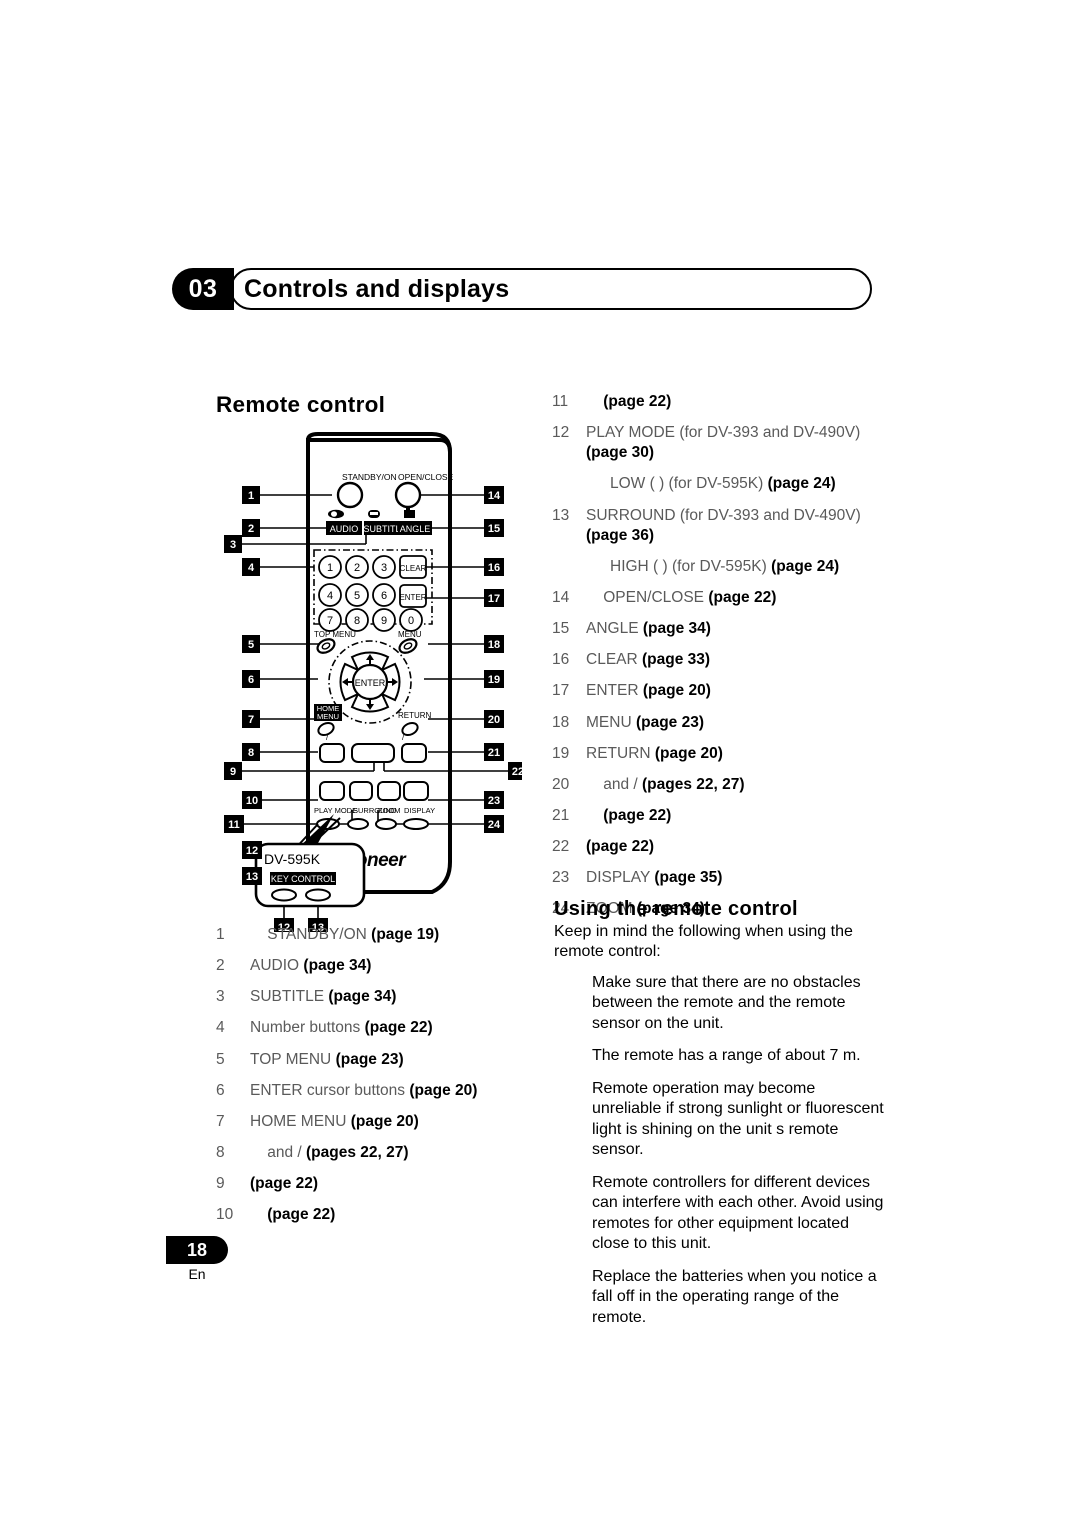  What do you see at coordinates (332, 753) in the screenshot?
I see `prev-next-left-button` at bounding box center [332, 753].